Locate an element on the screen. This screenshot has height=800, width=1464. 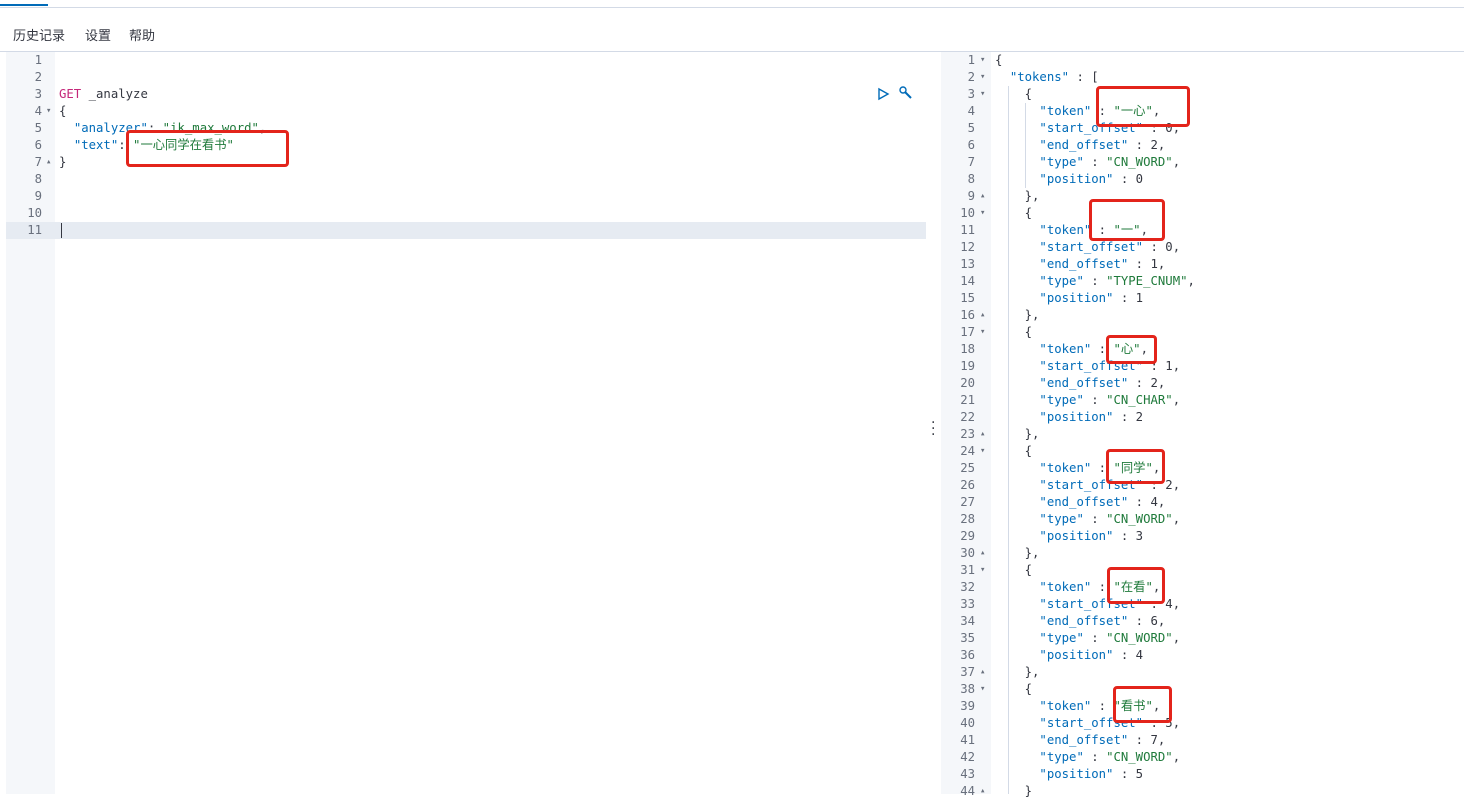
code-line: 15 "position" : 1 is located at coordinates (1202, 298).